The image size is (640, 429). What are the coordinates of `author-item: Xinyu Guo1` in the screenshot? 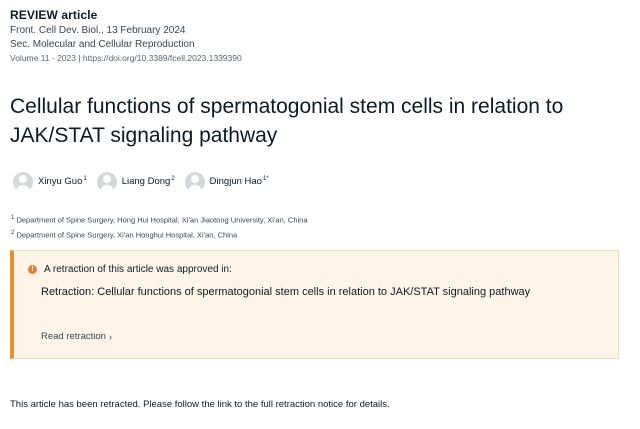 It's located at (50, 182).